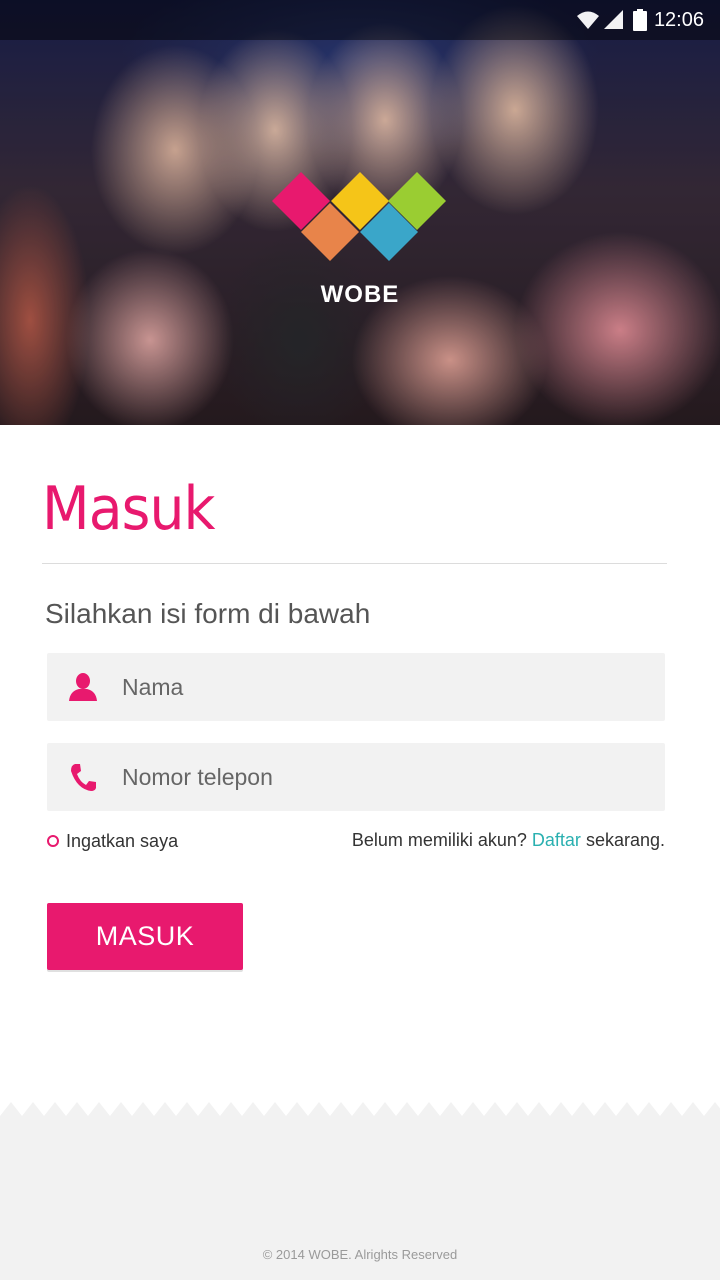  I want to click on battery-icon, so click(640, 20).